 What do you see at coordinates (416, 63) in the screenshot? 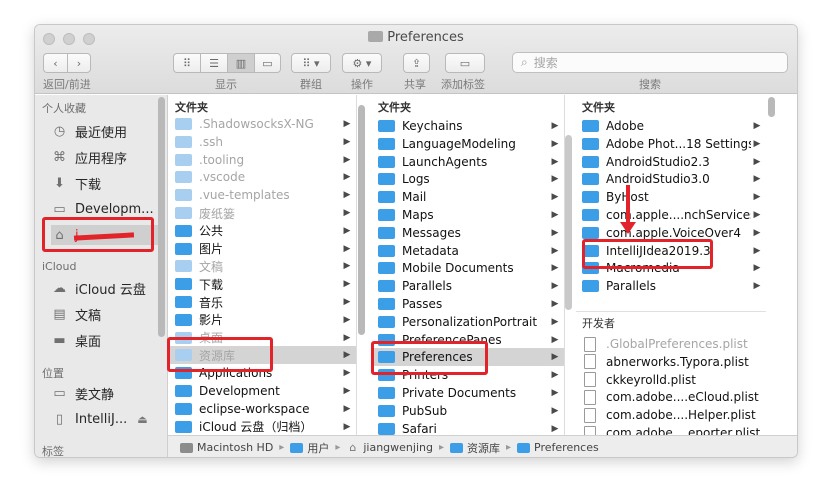
I see `share-button: ⇪` at bounding box center [416, 63].